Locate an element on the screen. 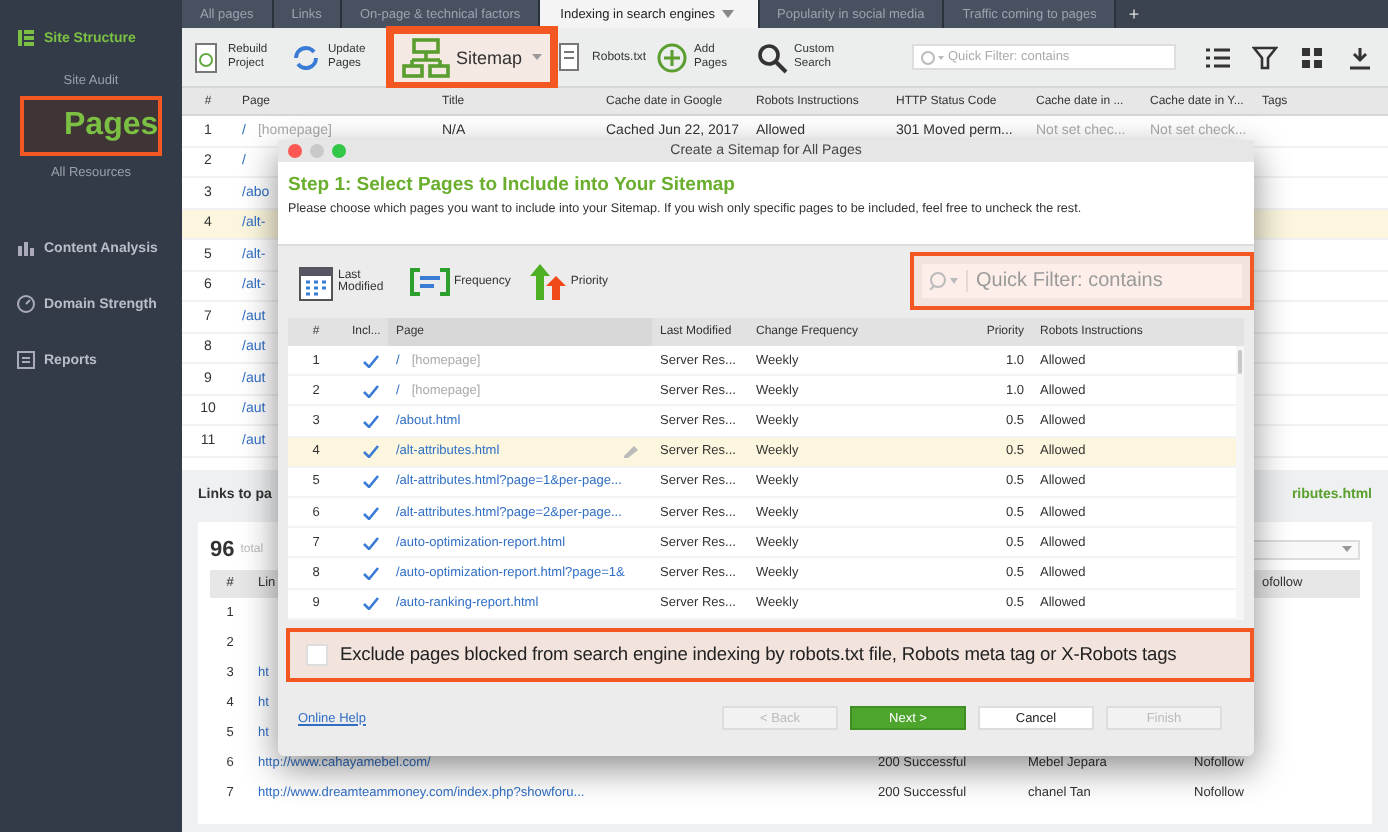 This screenshot has height=832, width=1388. structure-icon is located at coordinates (26, 38).